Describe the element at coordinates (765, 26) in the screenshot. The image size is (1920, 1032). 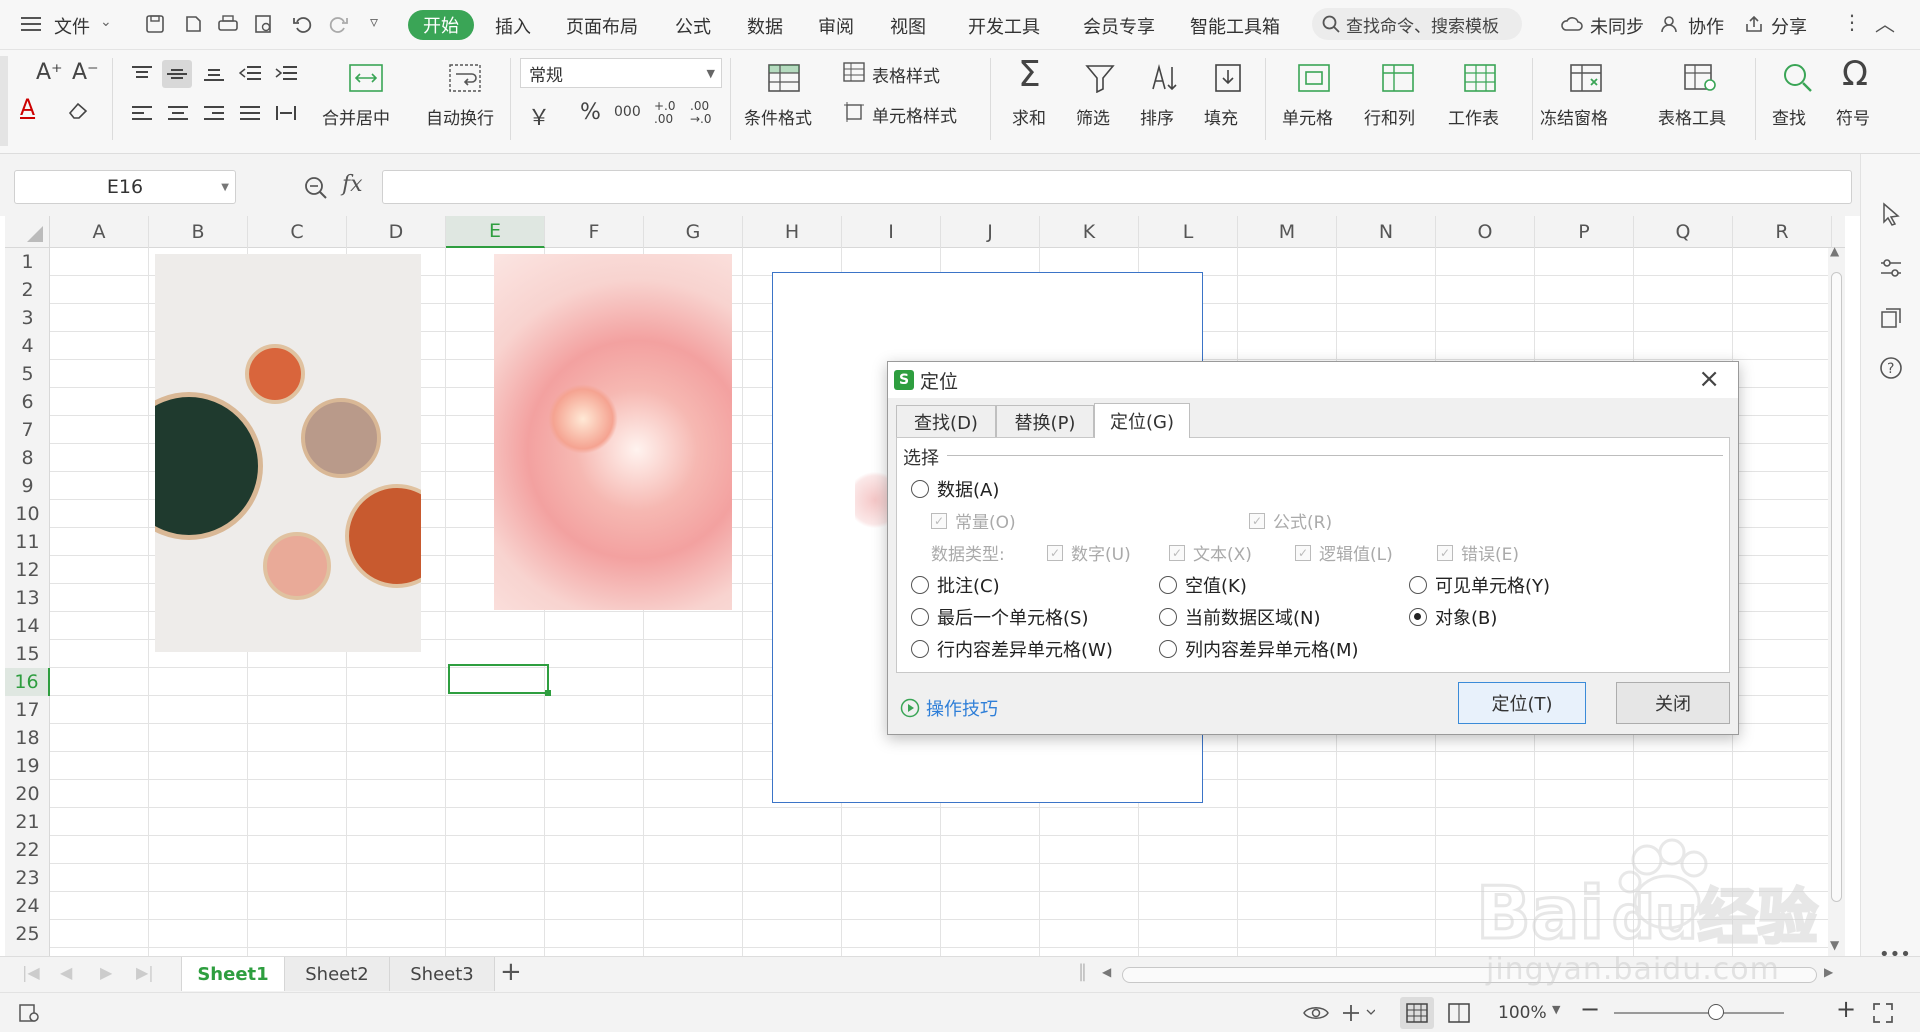
I see `tab-data: 数据` at that location.